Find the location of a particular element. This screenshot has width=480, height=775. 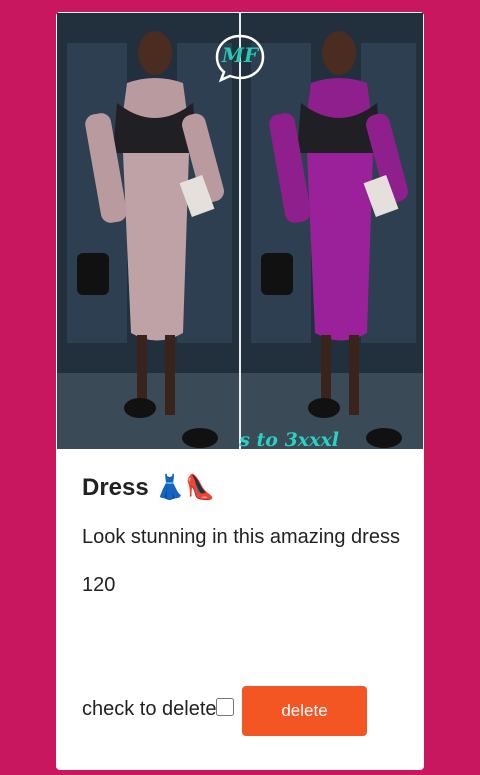

product-description: Look stunning in this amazing dress is located at coordinates (241, 537).